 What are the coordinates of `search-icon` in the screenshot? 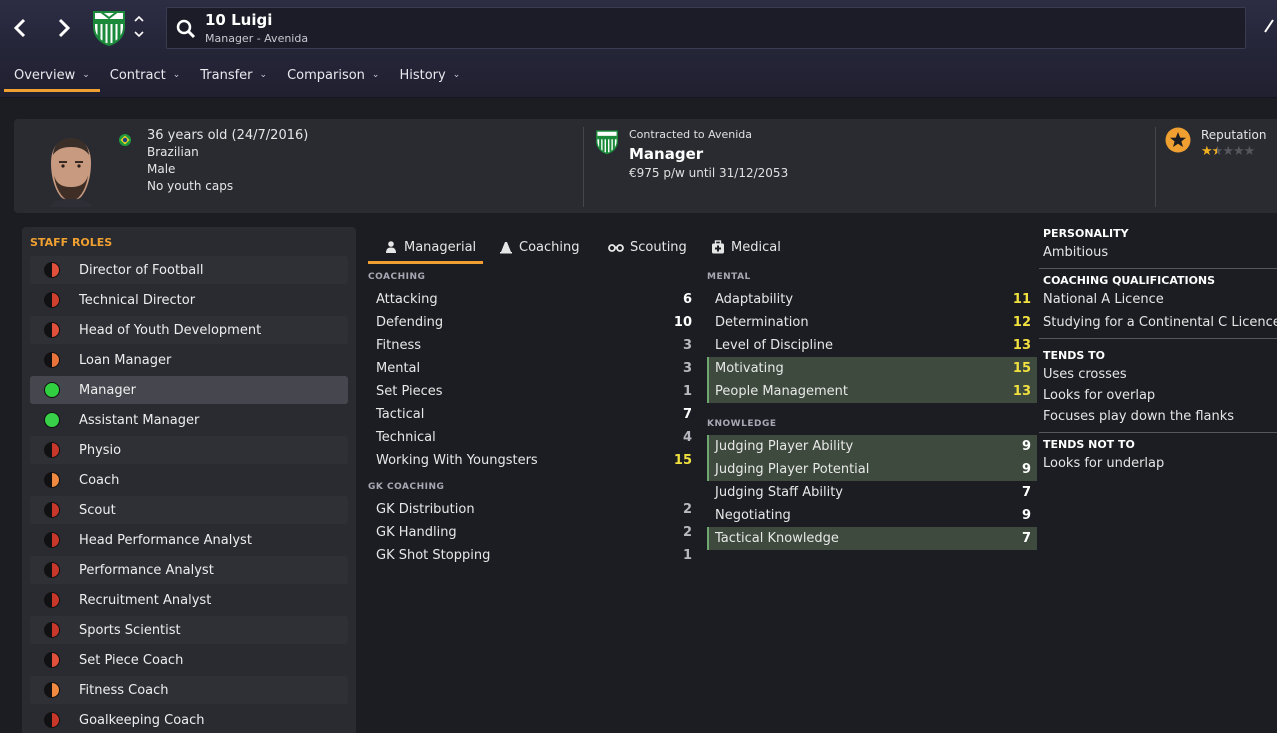 It's located at (186, 29).